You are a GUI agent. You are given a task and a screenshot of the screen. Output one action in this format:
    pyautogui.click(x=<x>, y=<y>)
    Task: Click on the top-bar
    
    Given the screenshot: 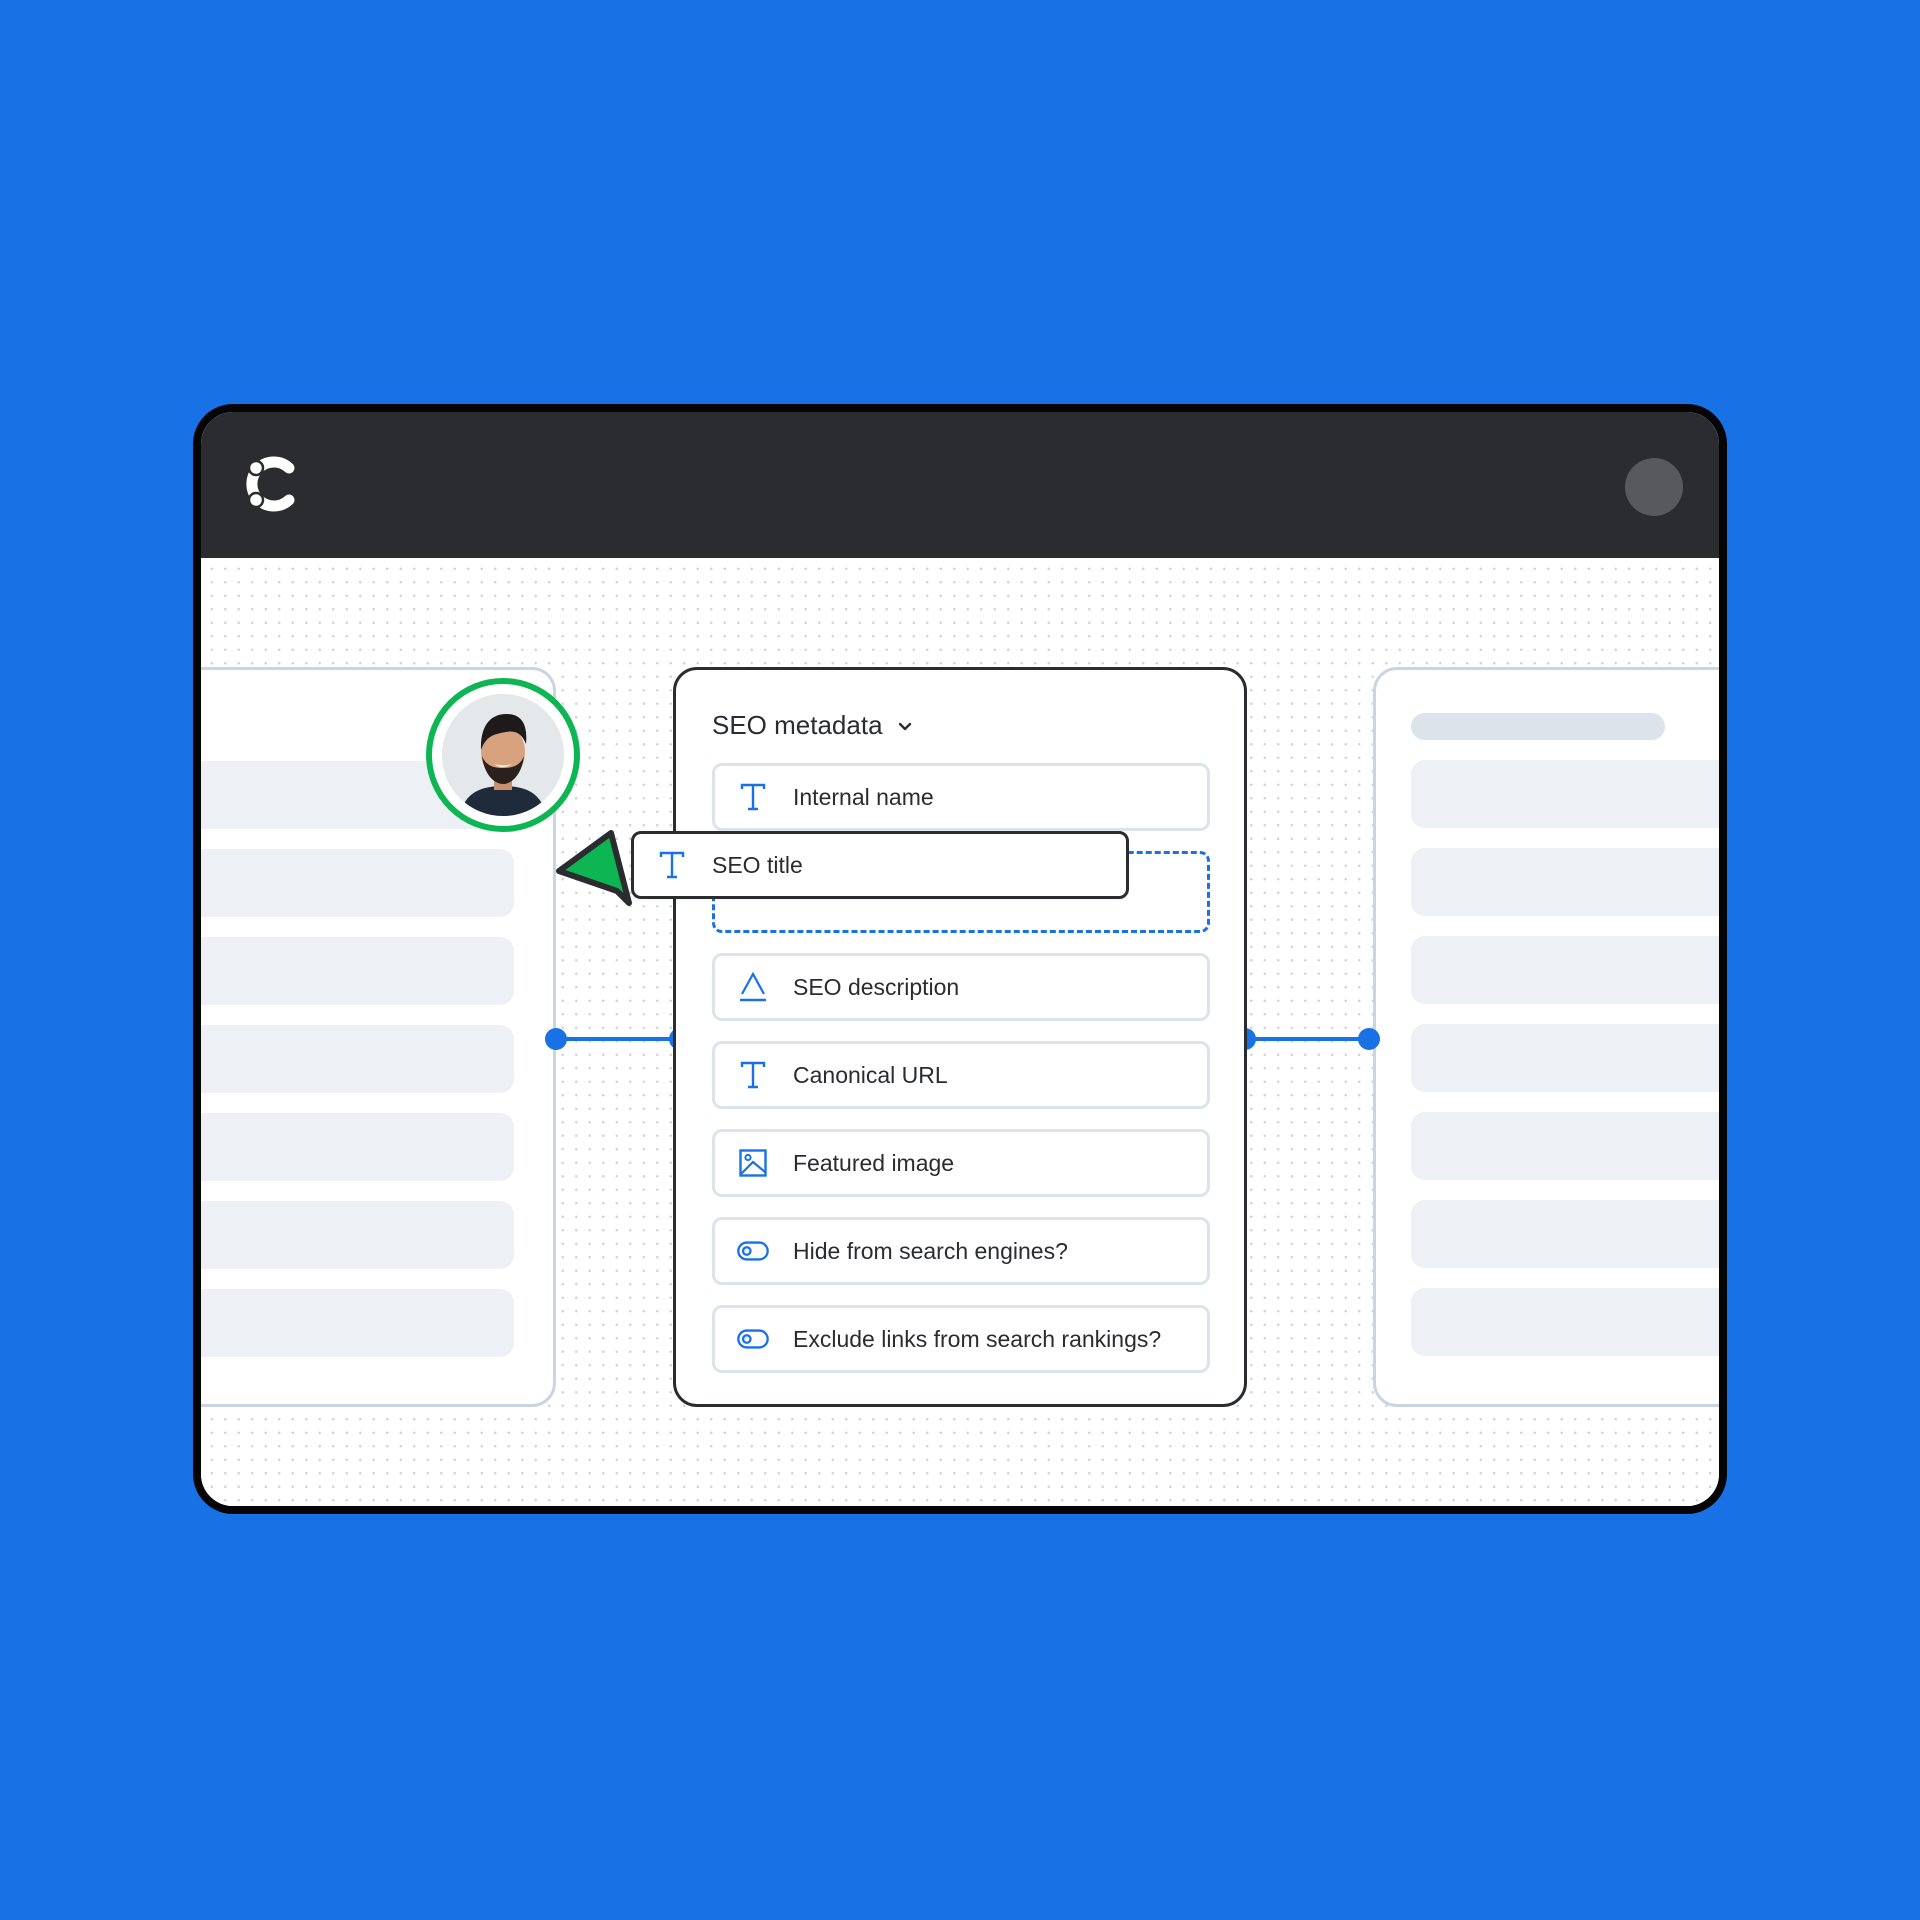 What is the action you would take?
    pyautogui.click(x=960, y=485)
    